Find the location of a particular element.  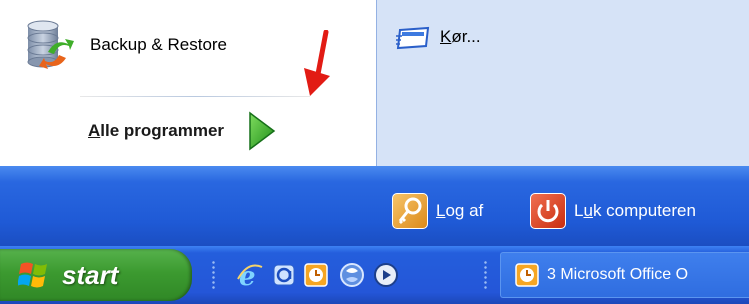

all-programs-label: Alle programmer is located at coordinates (156, 130).